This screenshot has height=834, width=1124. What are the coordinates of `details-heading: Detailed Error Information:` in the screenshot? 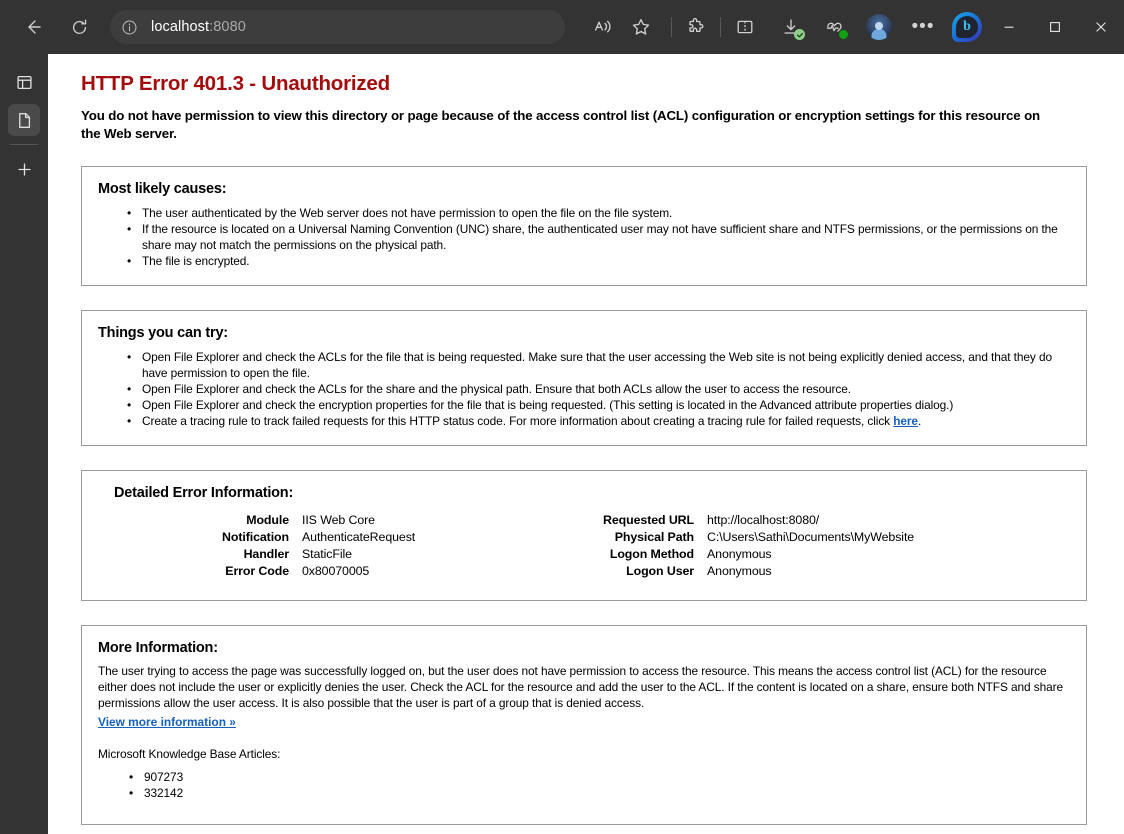 It's located at (204, 492).